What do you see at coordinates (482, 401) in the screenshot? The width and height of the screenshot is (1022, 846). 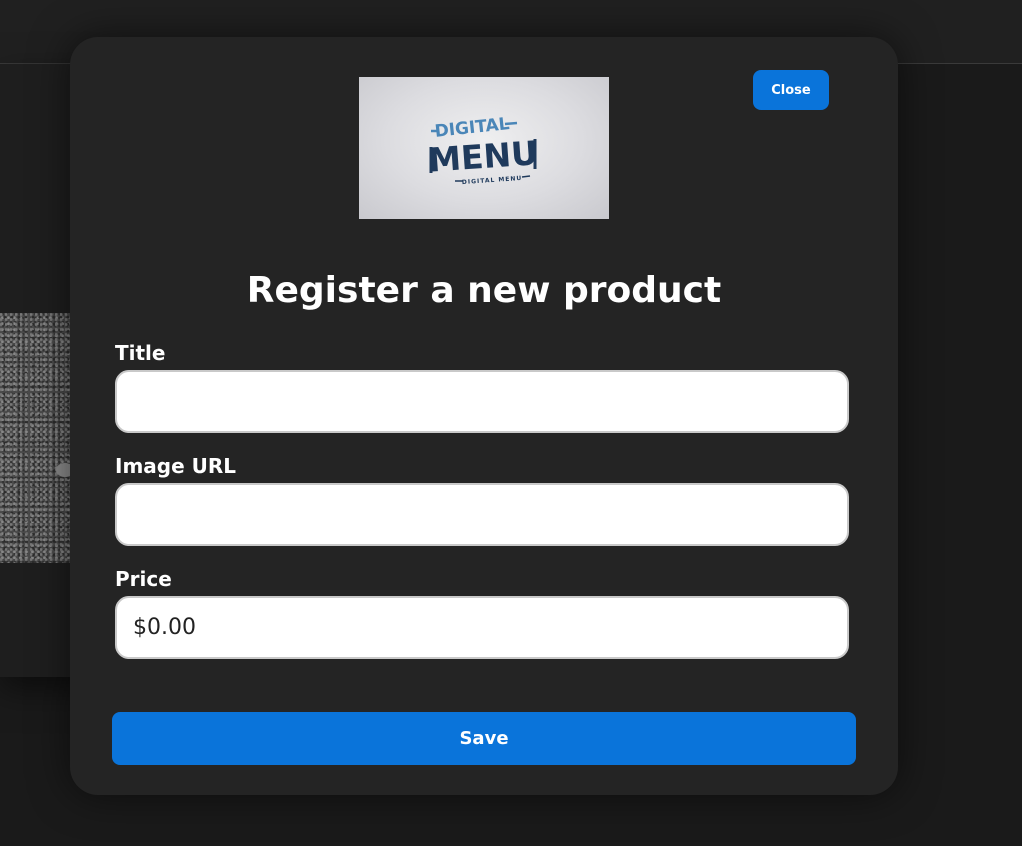 I see `title-input` at bounding box center [482, 401].